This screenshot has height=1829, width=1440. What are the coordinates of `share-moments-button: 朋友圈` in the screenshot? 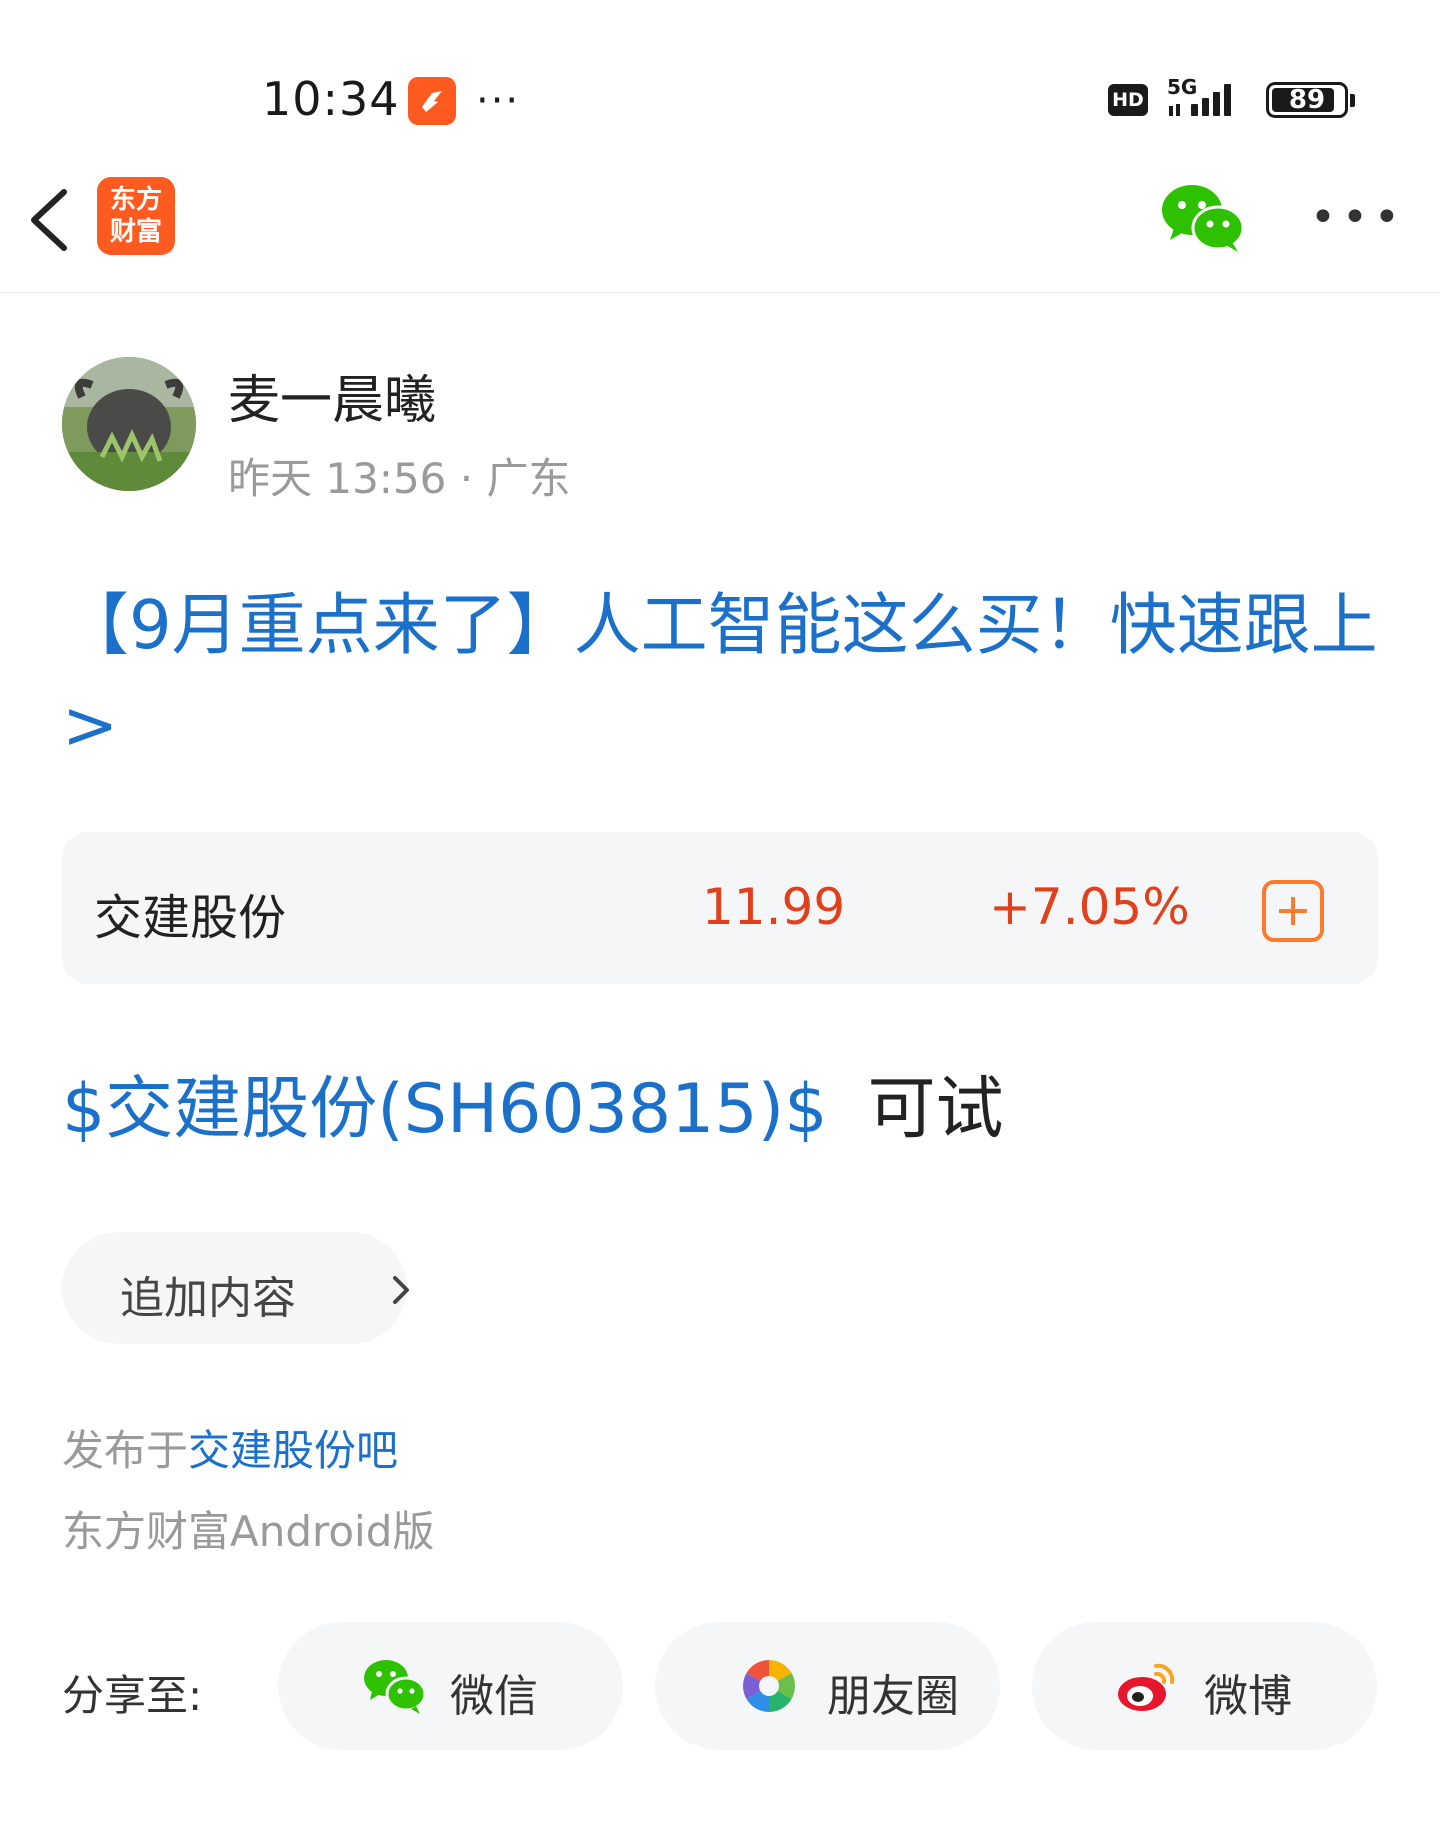 It's located at (827, 1686).